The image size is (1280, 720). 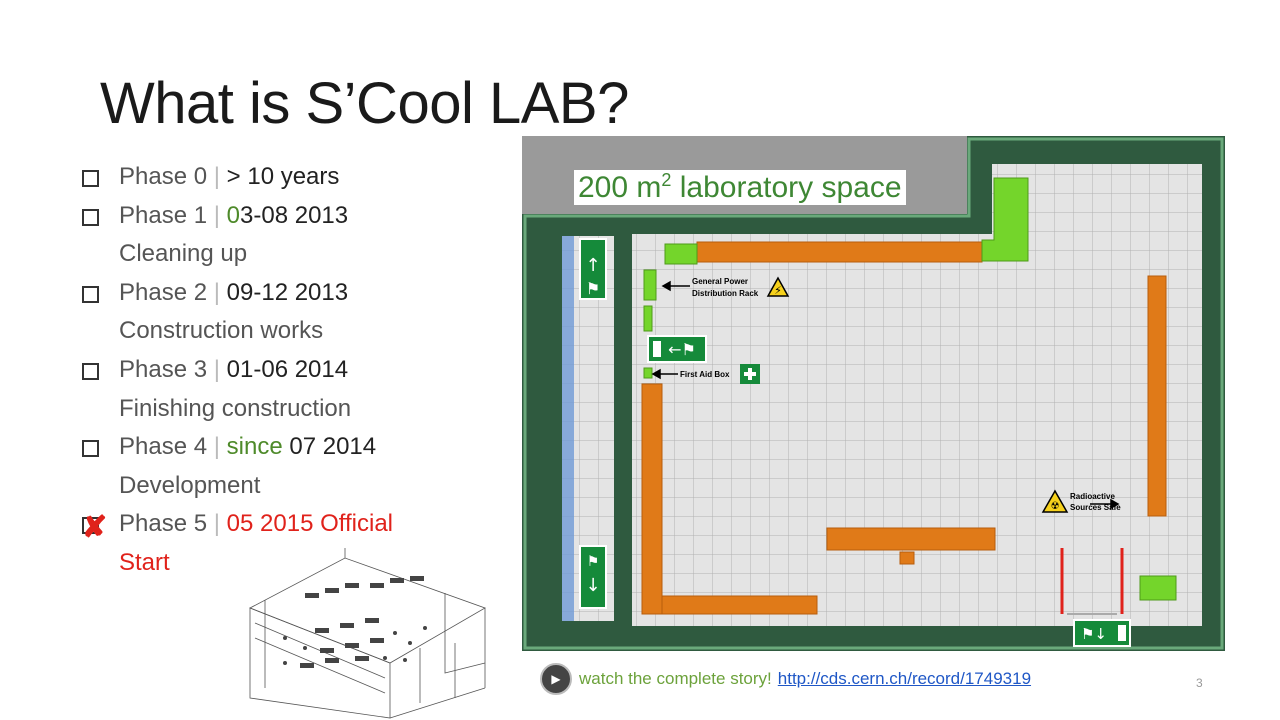 What do you see at coordinates (620, 187) in the screenshot?
I see `area-number: 200 m` at bounding box center [620, 187].